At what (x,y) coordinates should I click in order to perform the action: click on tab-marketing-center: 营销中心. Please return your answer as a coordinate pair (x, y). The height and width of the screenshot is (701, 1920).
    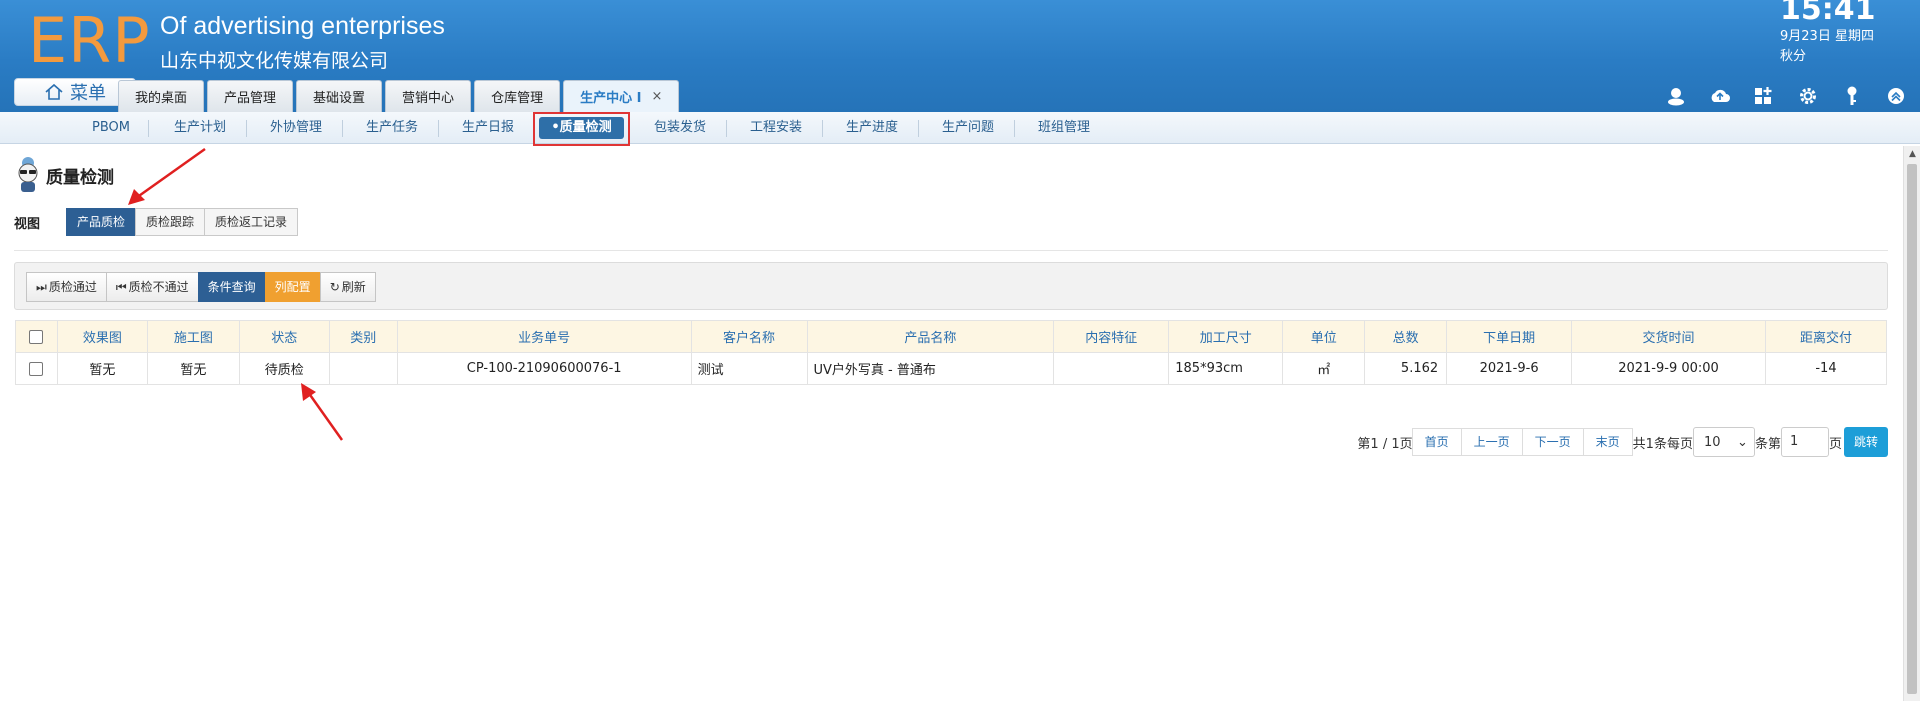
    Looking at the image, I should click on (428, 96).